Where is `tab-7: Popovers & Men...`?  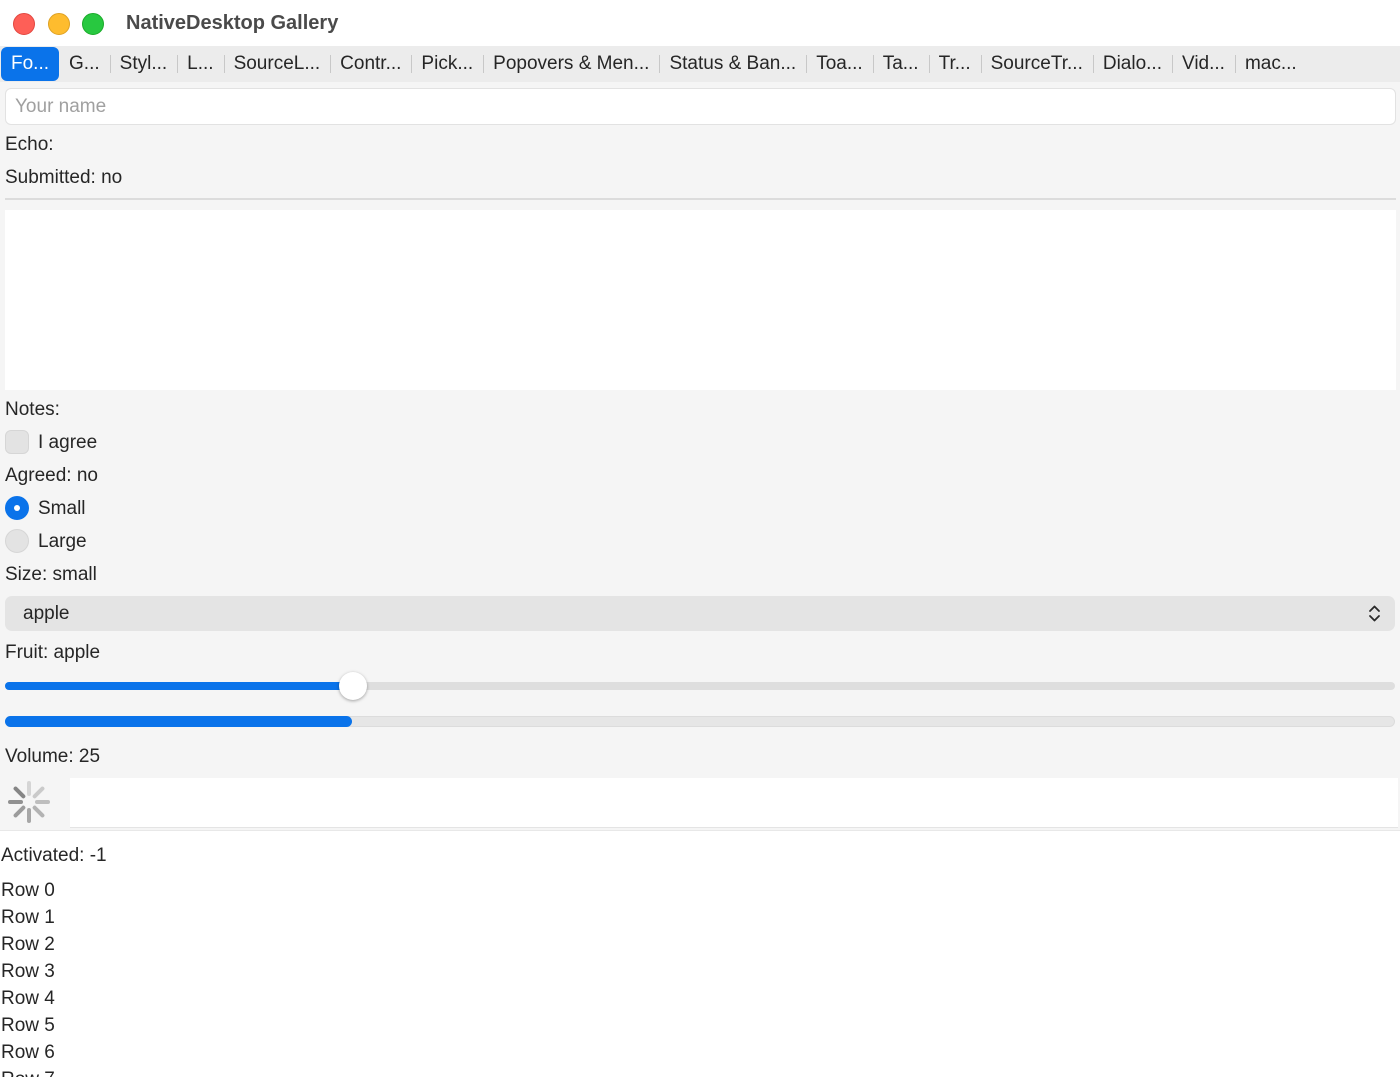
tab-7: Popovers & Men... is located at coordinates (571, 64).